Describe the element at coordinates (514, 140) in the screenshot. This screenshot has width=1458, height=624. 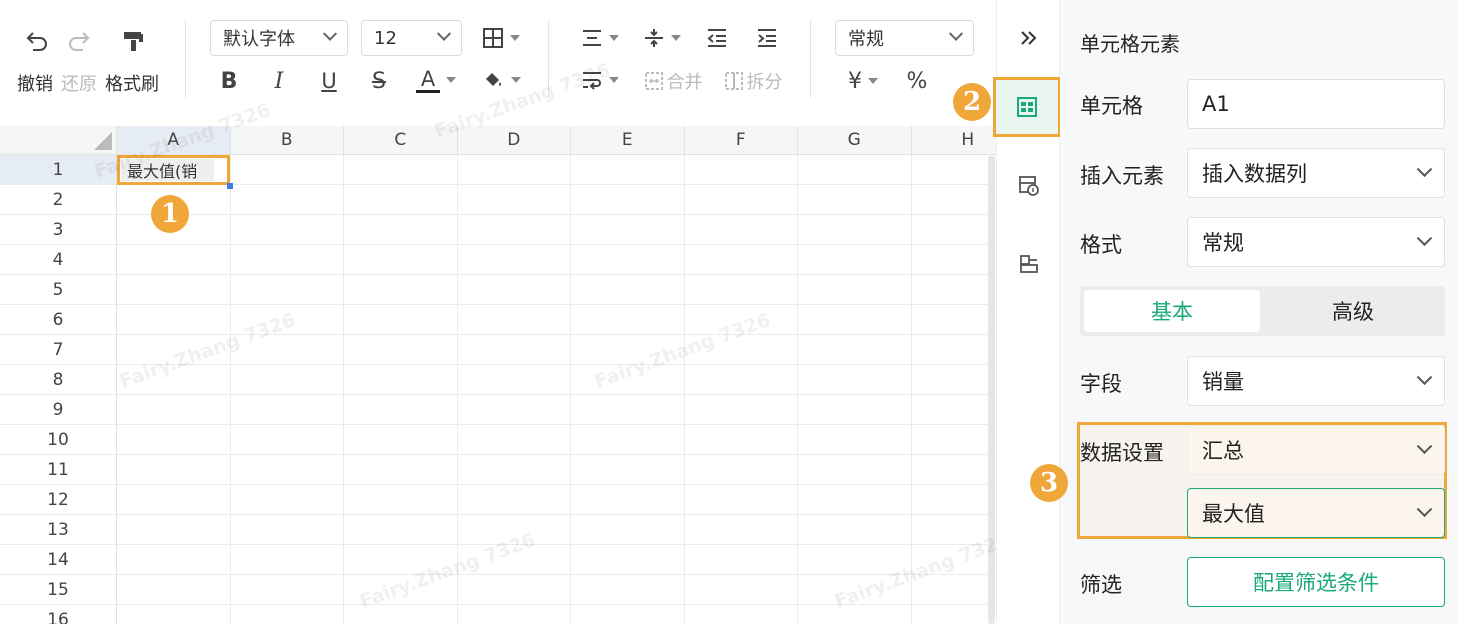
I see `column-header: D` at that location.